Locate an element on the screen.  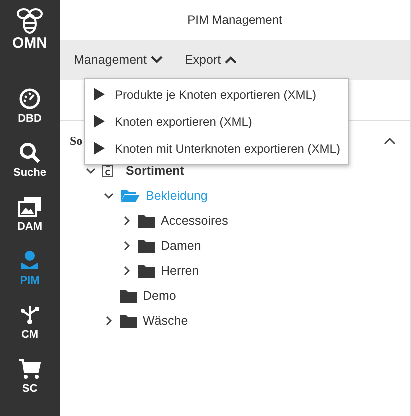
search-icon is located at coordinates (29, 153).